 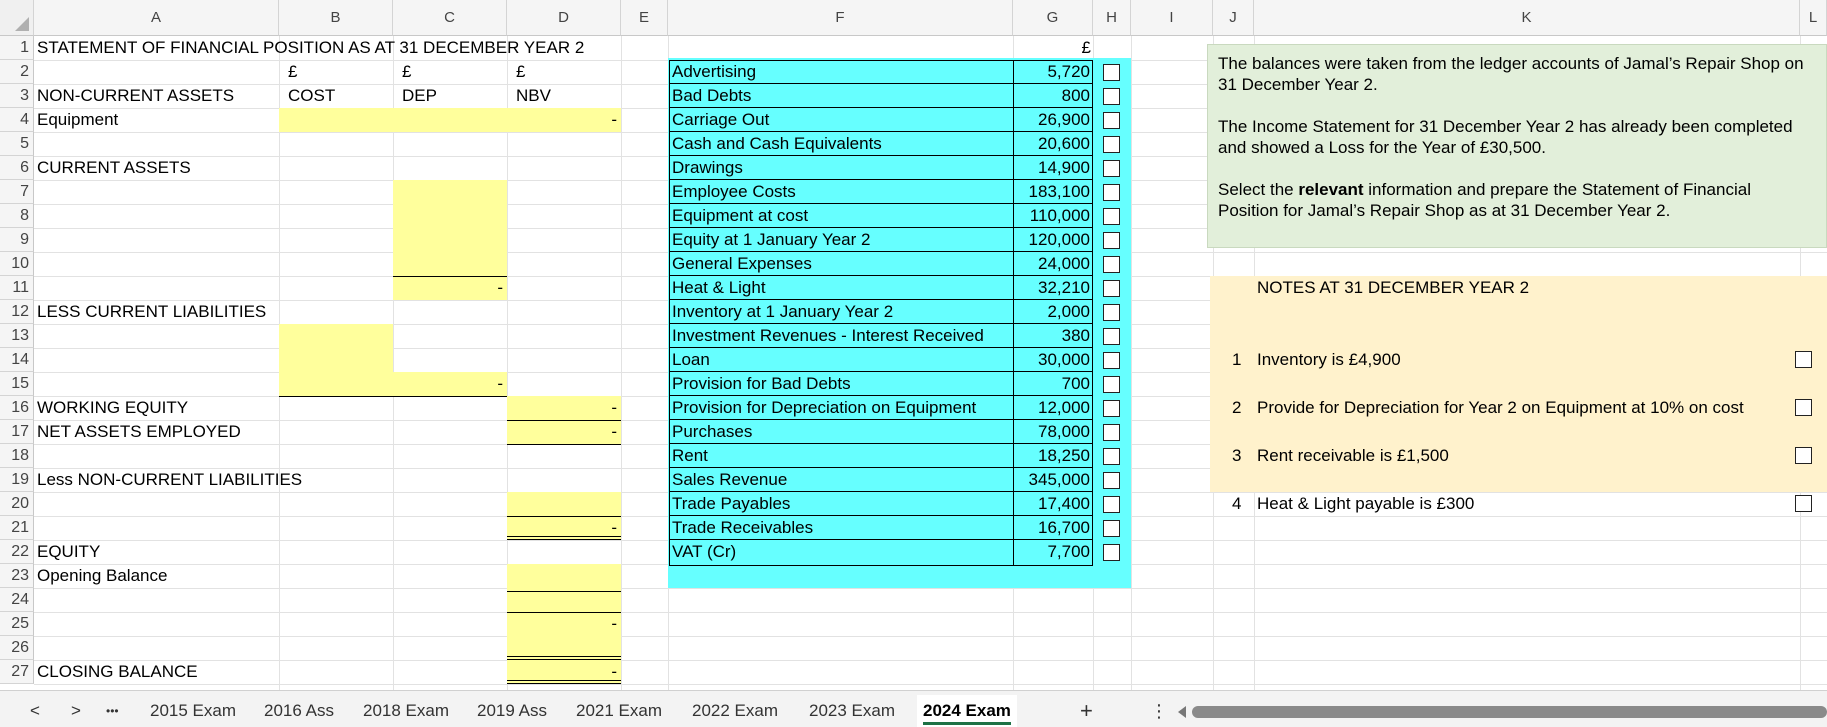 What do you see at coordinates (17, 672) in the screenshot?
I see `row-header: 27` at bounding box center [17, 672].